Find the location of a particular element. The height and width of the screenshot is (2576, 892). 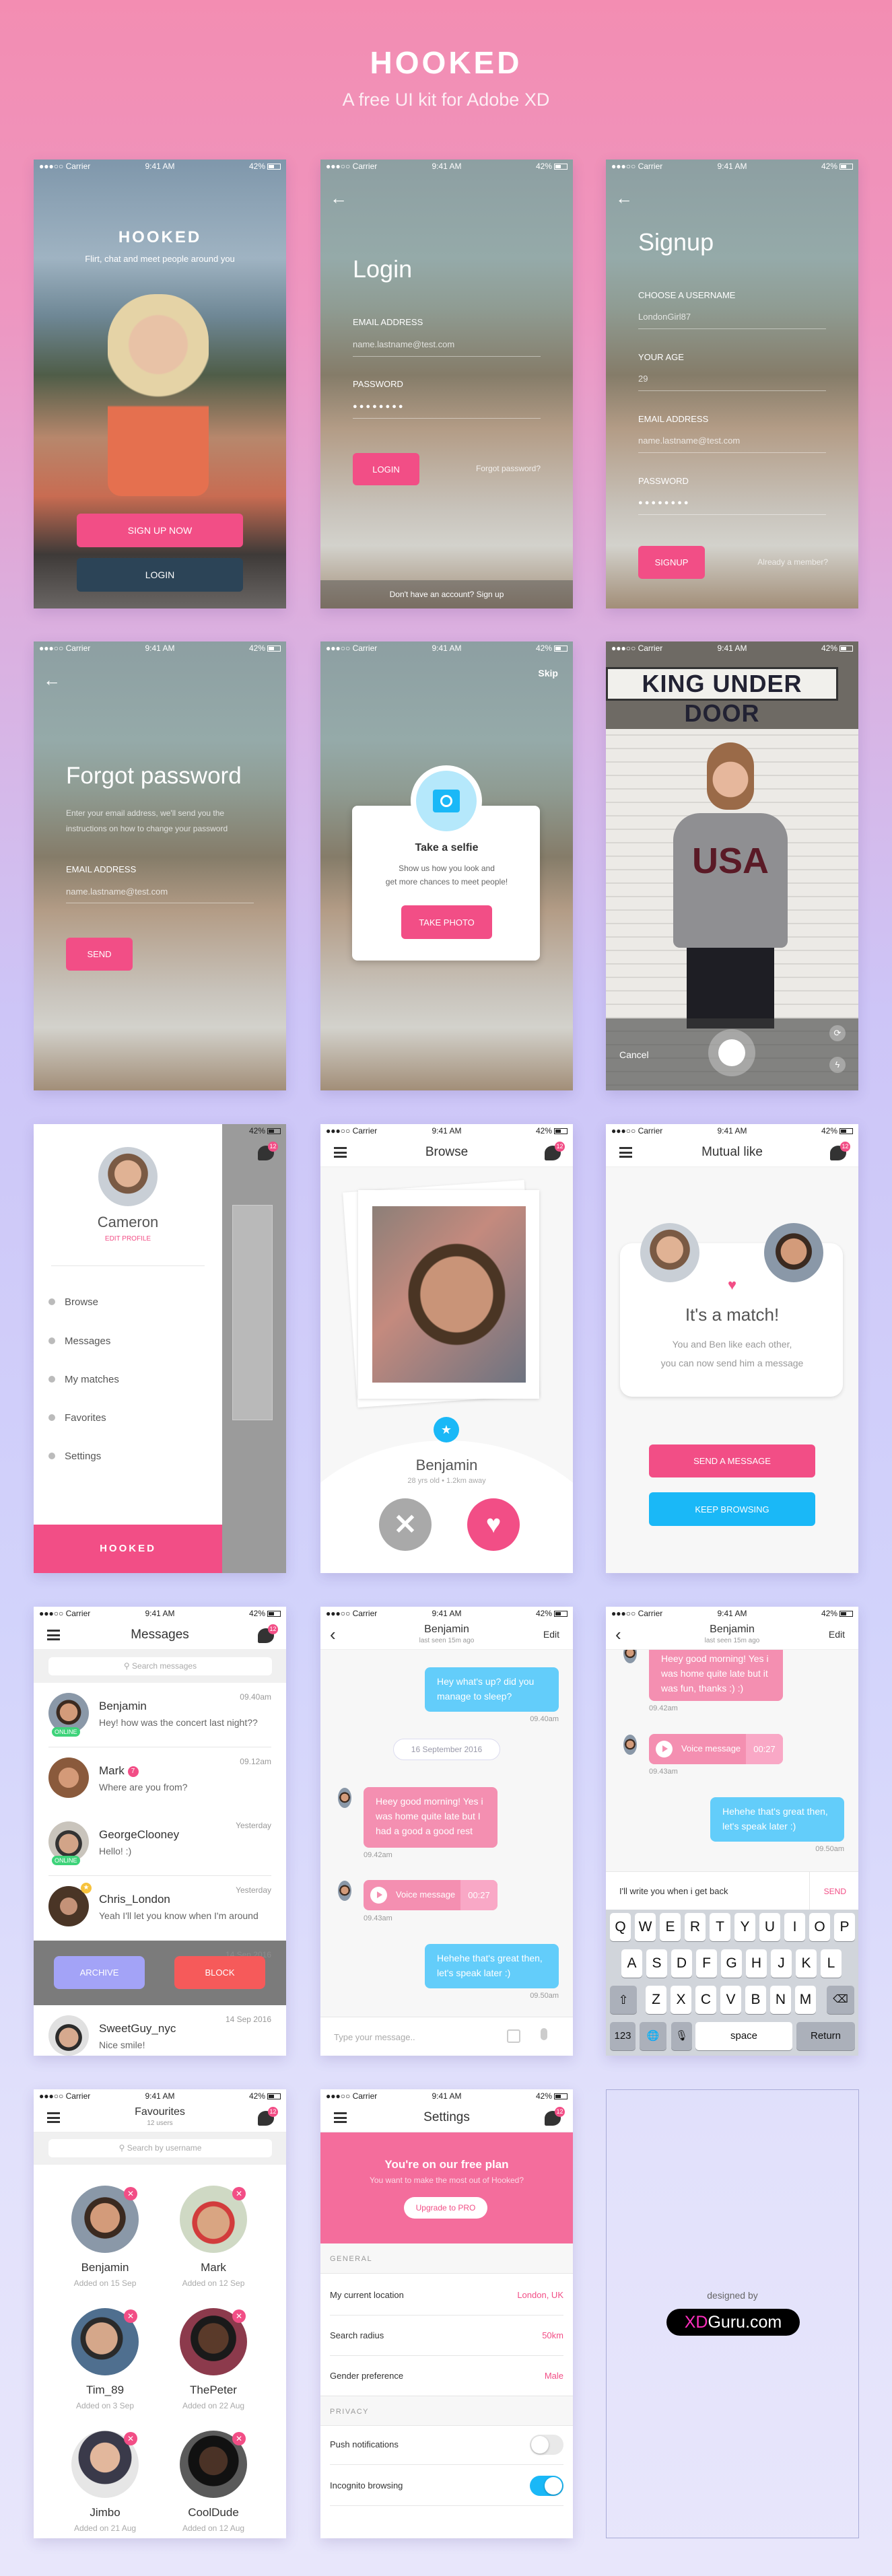

favourite-user: ✕ Mark Added on 12 Sep is located at coordinates (213, 2237).